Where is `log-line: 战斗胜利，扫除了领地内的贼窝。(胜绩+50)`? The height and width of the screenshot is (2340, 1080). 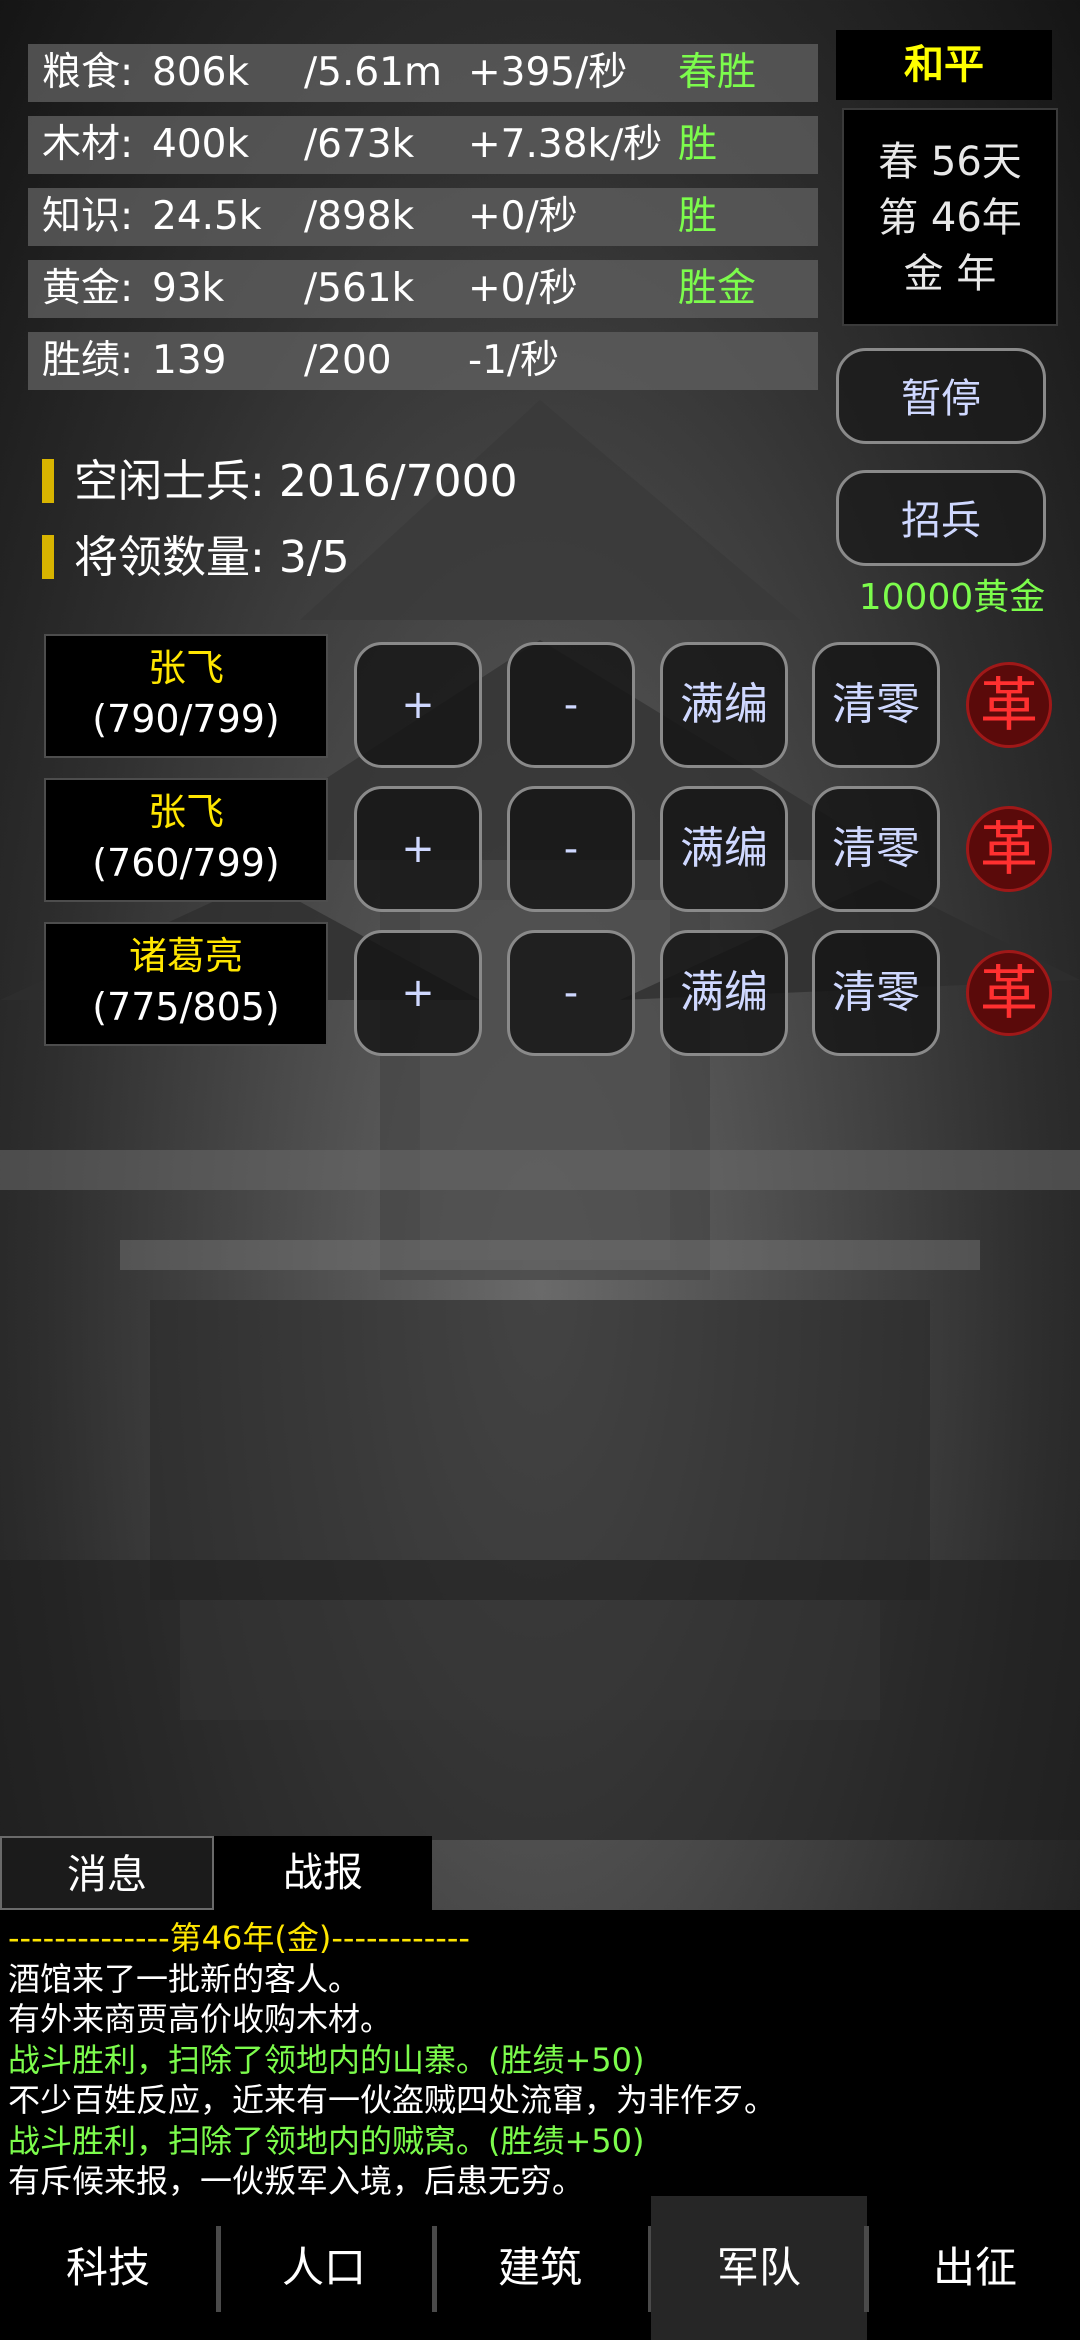 log-line: 战斗胜利，扫除了领地内的贼窝。(胜绩+50) is located at coordinates (326, 2140).